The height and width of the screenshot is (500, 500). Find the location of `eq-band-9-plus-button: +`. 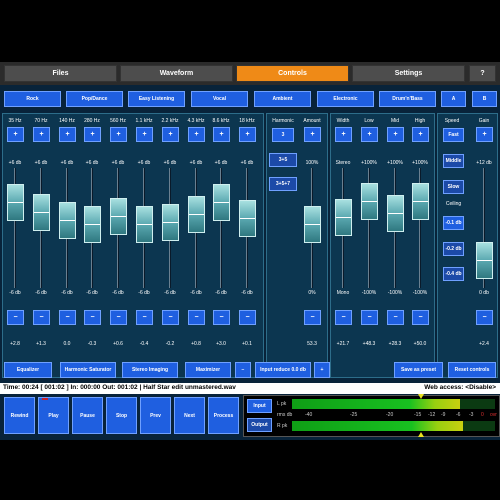

eq-band-9-plus-button: + is located at coordinates (247, 134).